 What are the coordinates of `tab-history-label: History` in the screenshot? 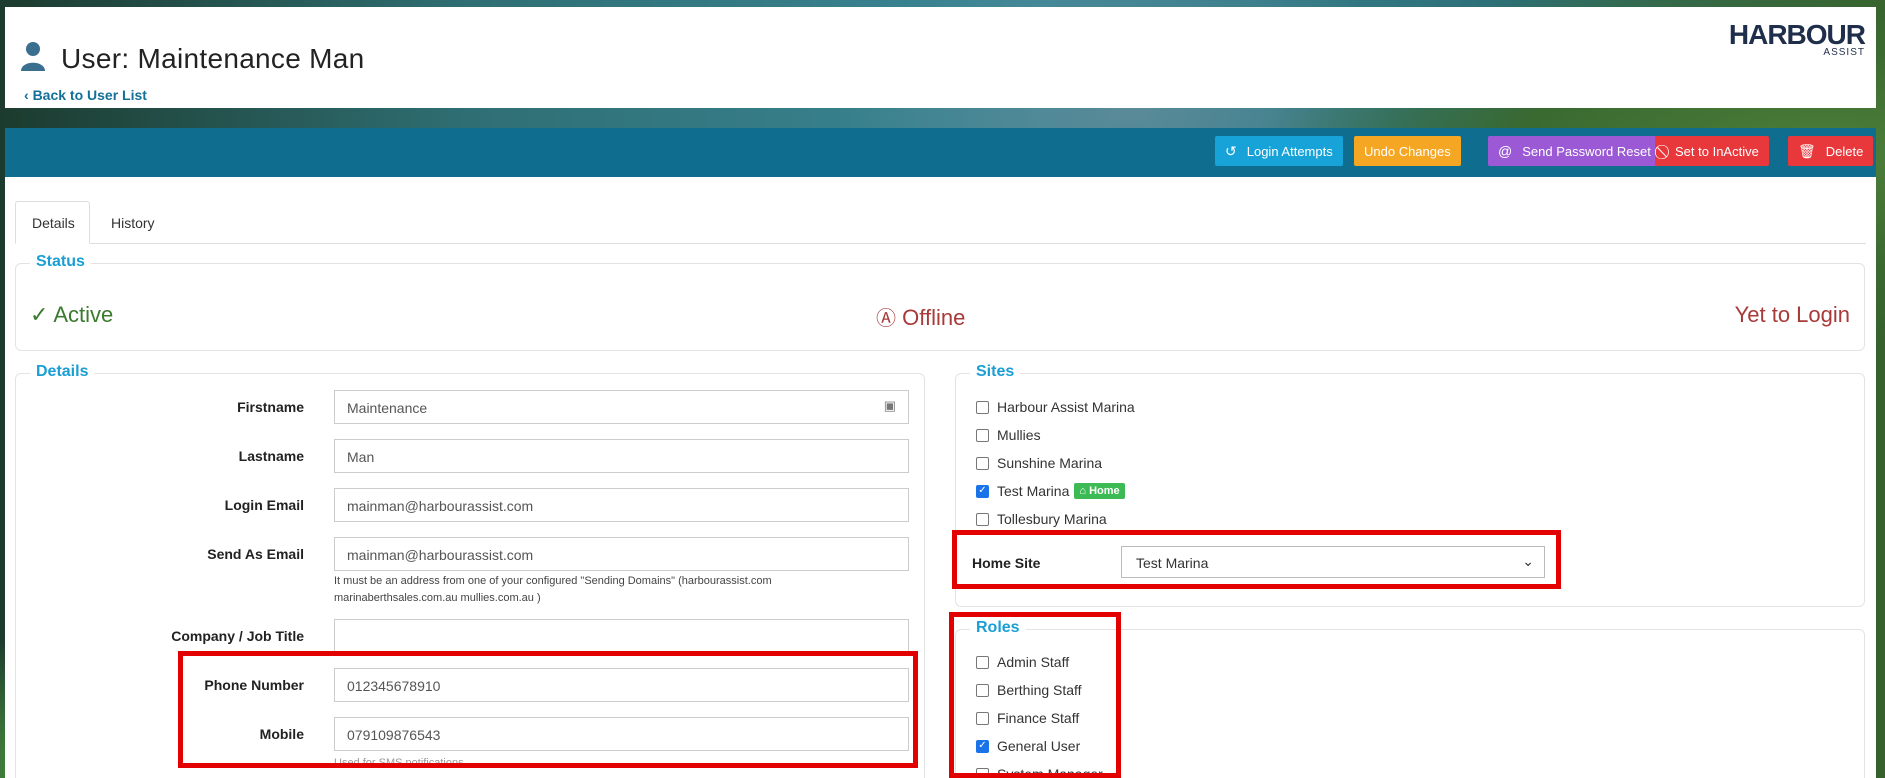 It's located at (133, 222).